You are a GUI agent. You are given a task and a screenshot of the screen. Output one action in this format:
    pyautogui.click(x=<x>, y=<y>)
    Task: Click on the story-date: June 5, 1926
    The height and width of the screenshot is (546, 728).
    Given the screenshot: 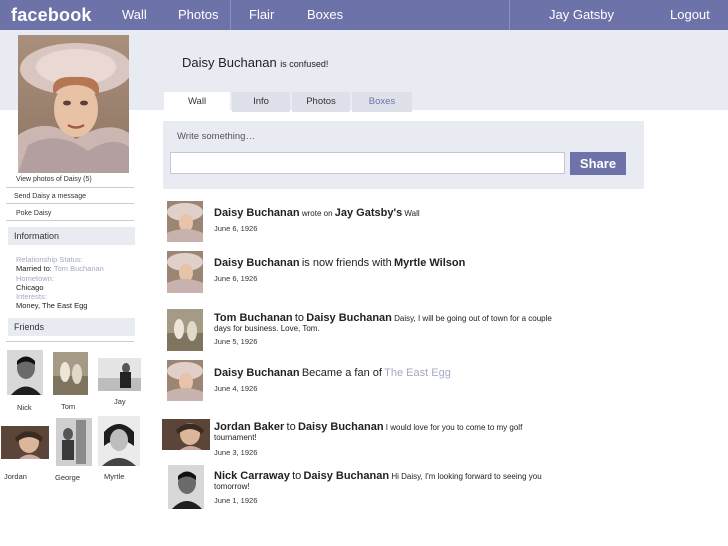 What is the action you would take?
    pyautogui.click(x=236, y=341)
    